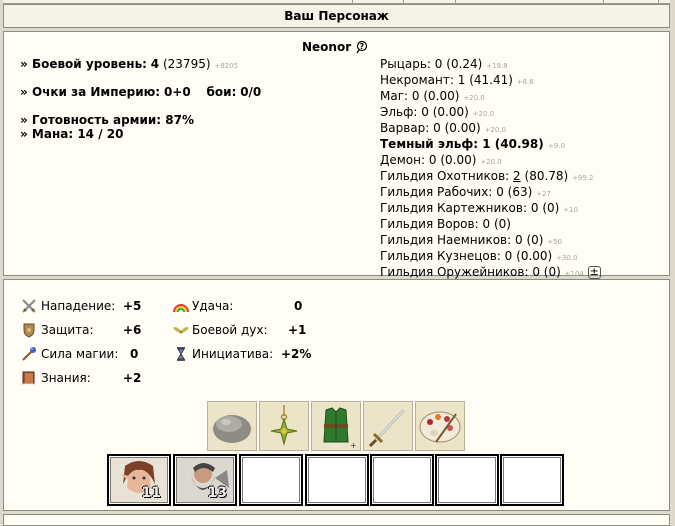 Image resolution: width=675 pixels, height=526 pixels. Describe the element at coordinates (29, 354) in the screenshot. I see `magic-wand-icon` at that location.